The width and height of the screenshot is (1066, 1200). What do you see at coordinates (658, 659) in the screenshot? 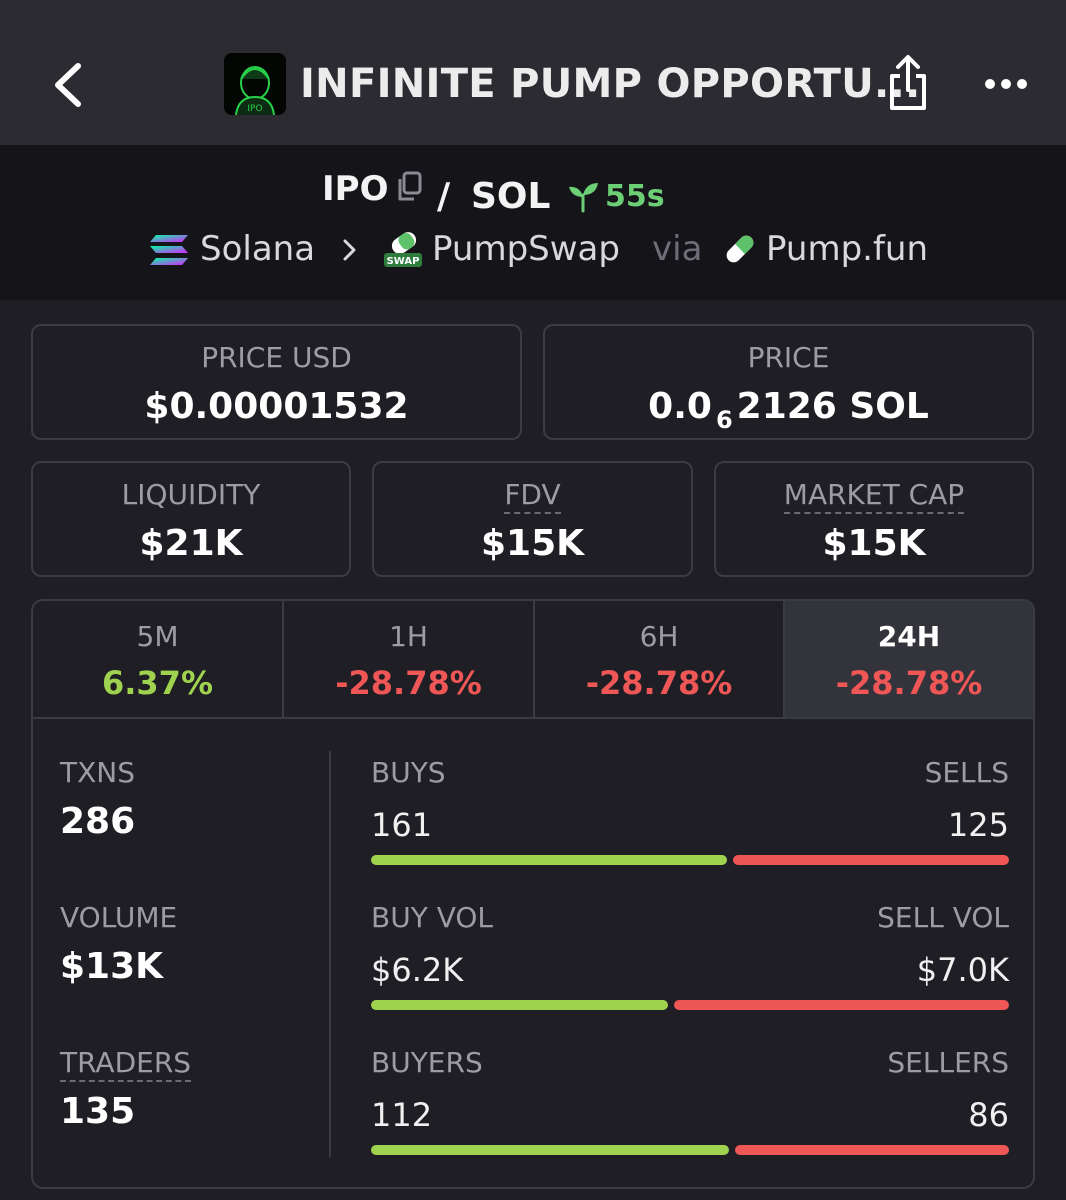
I see `tab-6h: 6H -28.78%` at bounding box center [658, 659].